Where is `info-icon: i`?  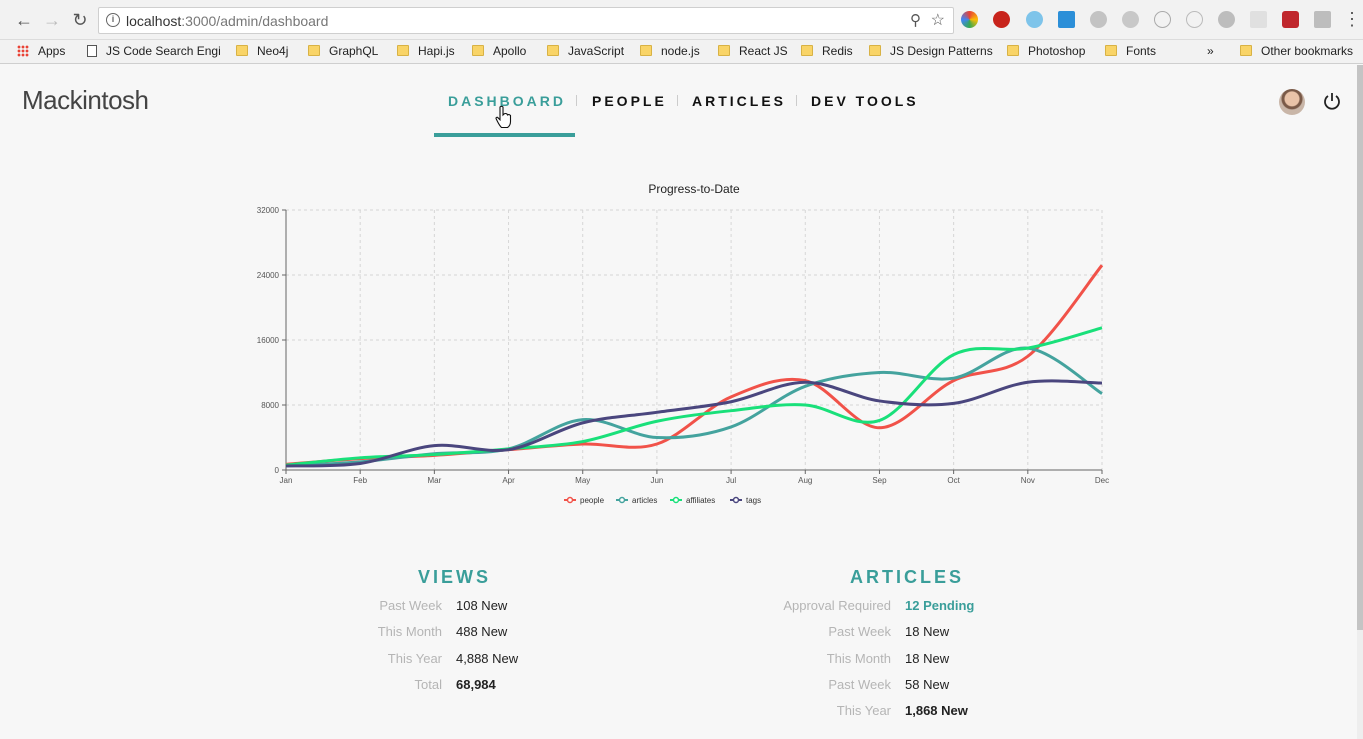 info-icon: i is located at coordinates (113, 20).